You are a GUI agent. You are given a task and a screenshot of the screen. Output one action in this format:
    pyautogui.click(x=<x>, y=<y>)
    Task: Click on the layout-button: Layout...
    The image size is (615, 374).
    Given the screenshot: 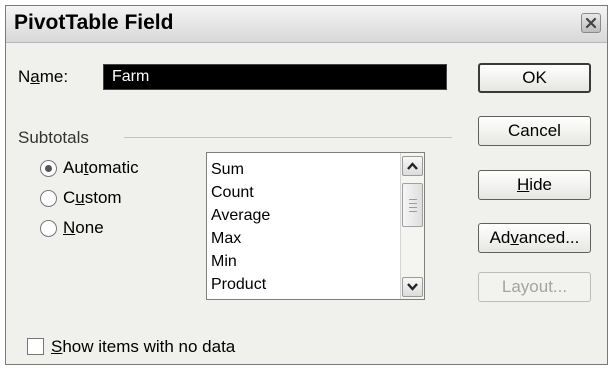 What is the action you would take?
    pyautogui.click(x=534, y=287)
    